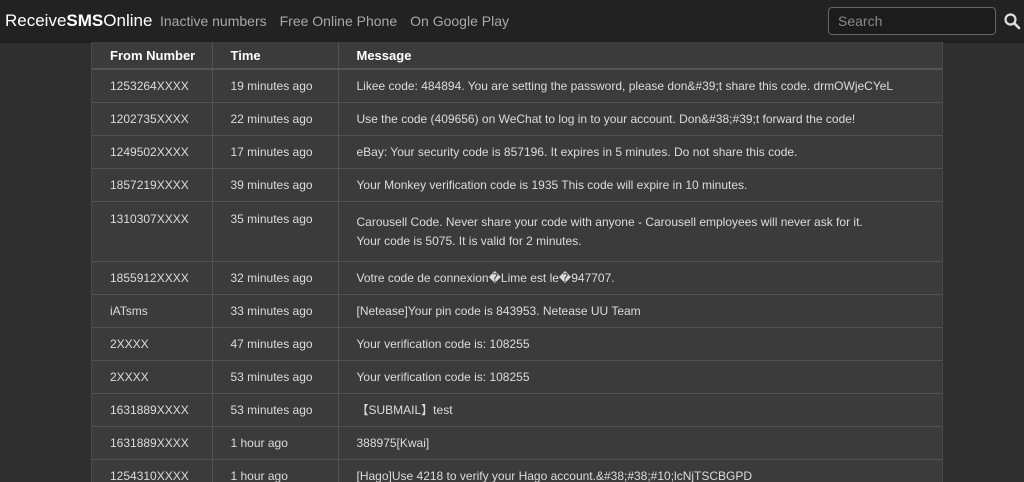 The height and width of the screenshot is (482, 1024). Describe the element at coordinates (152, 185) in the screenshot. I see `cell-from-number: 1857219XXXX` at that location.